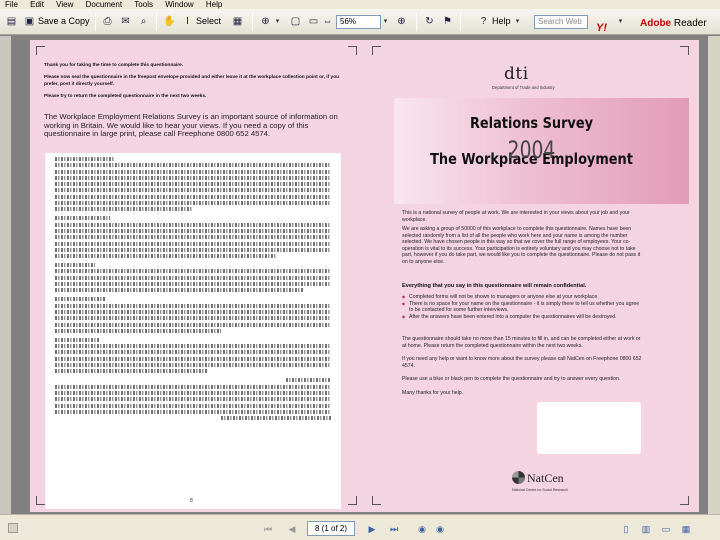 The image size is (720, 540). I want to click on fit-page-icon: ▭, so click(313, 21).